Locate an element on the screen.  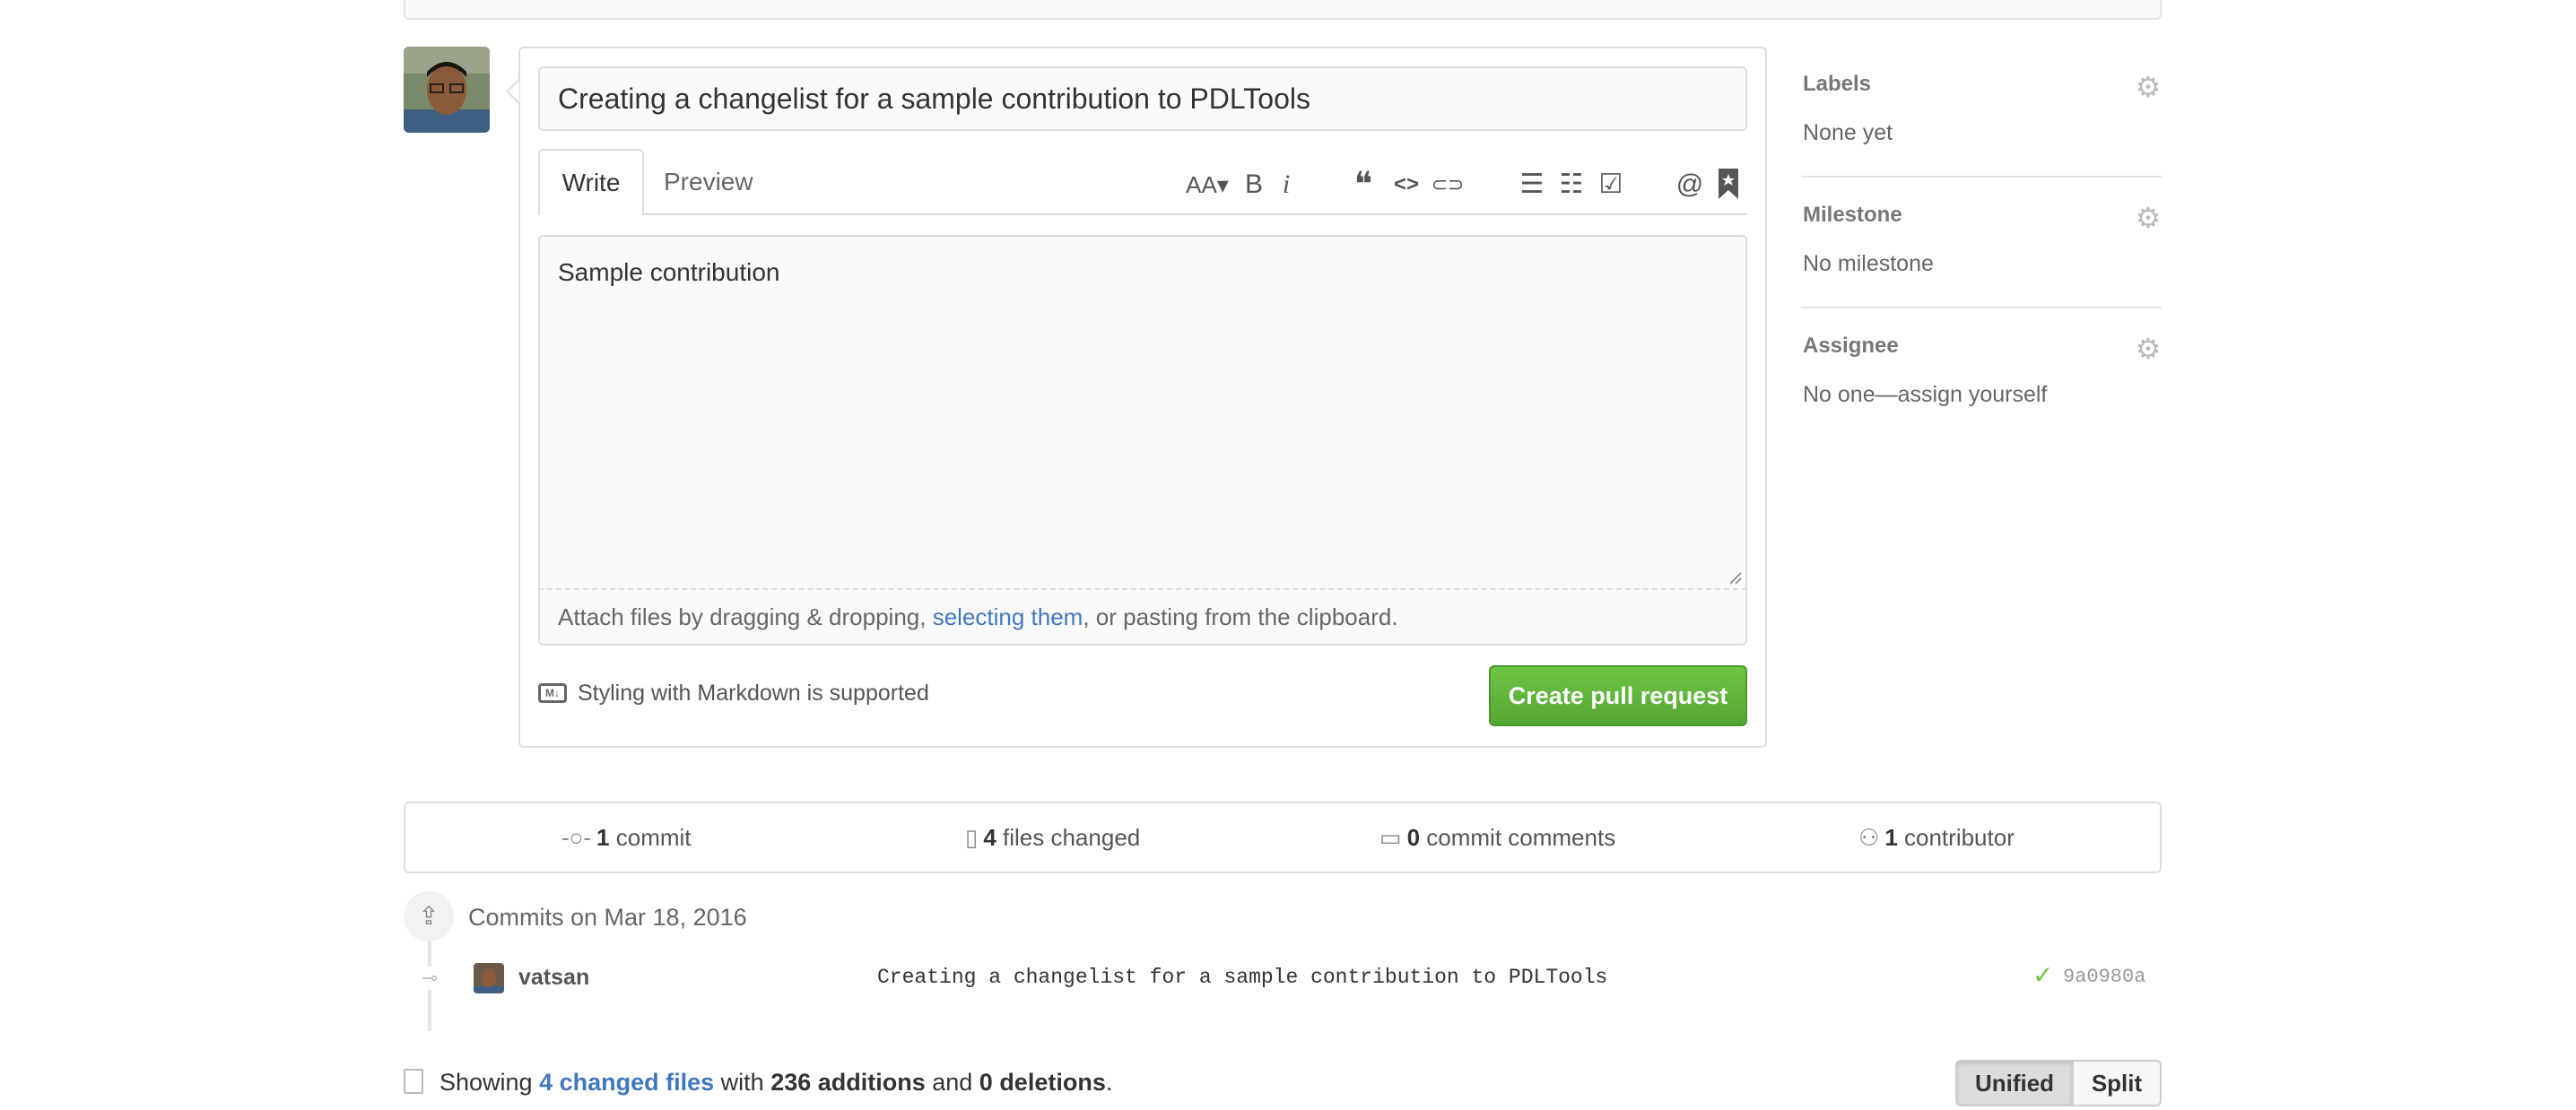
author-avatar is located at coordinates (447, 90).